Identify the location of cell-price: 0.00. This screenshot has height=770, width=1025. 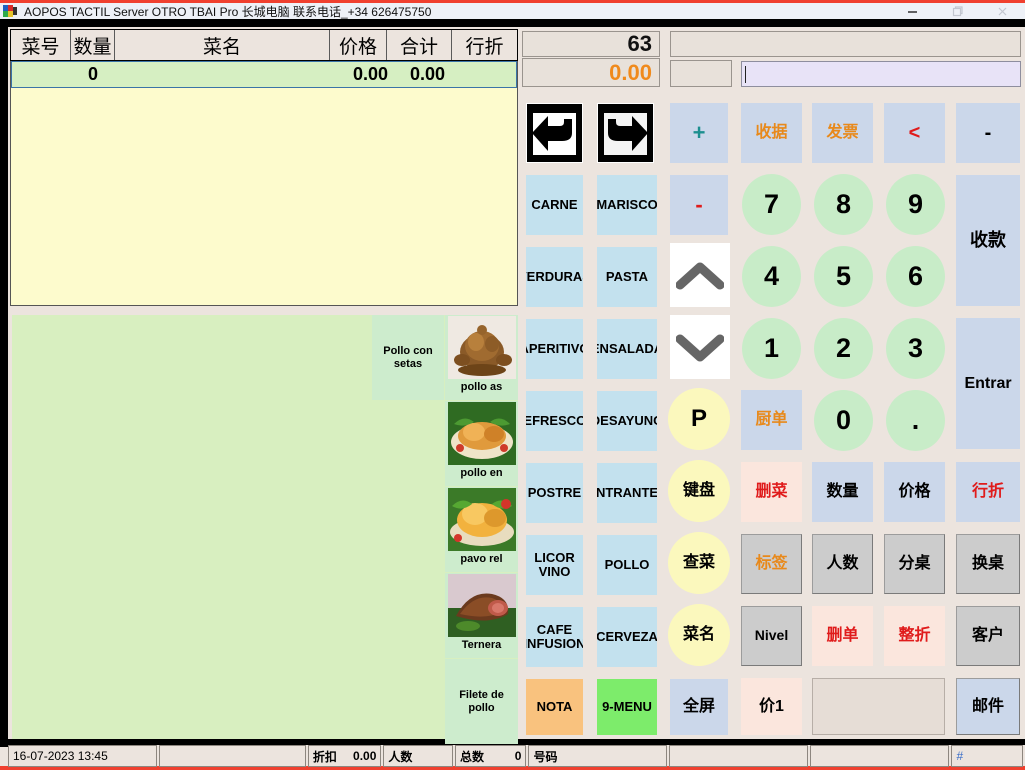
(370, 74).